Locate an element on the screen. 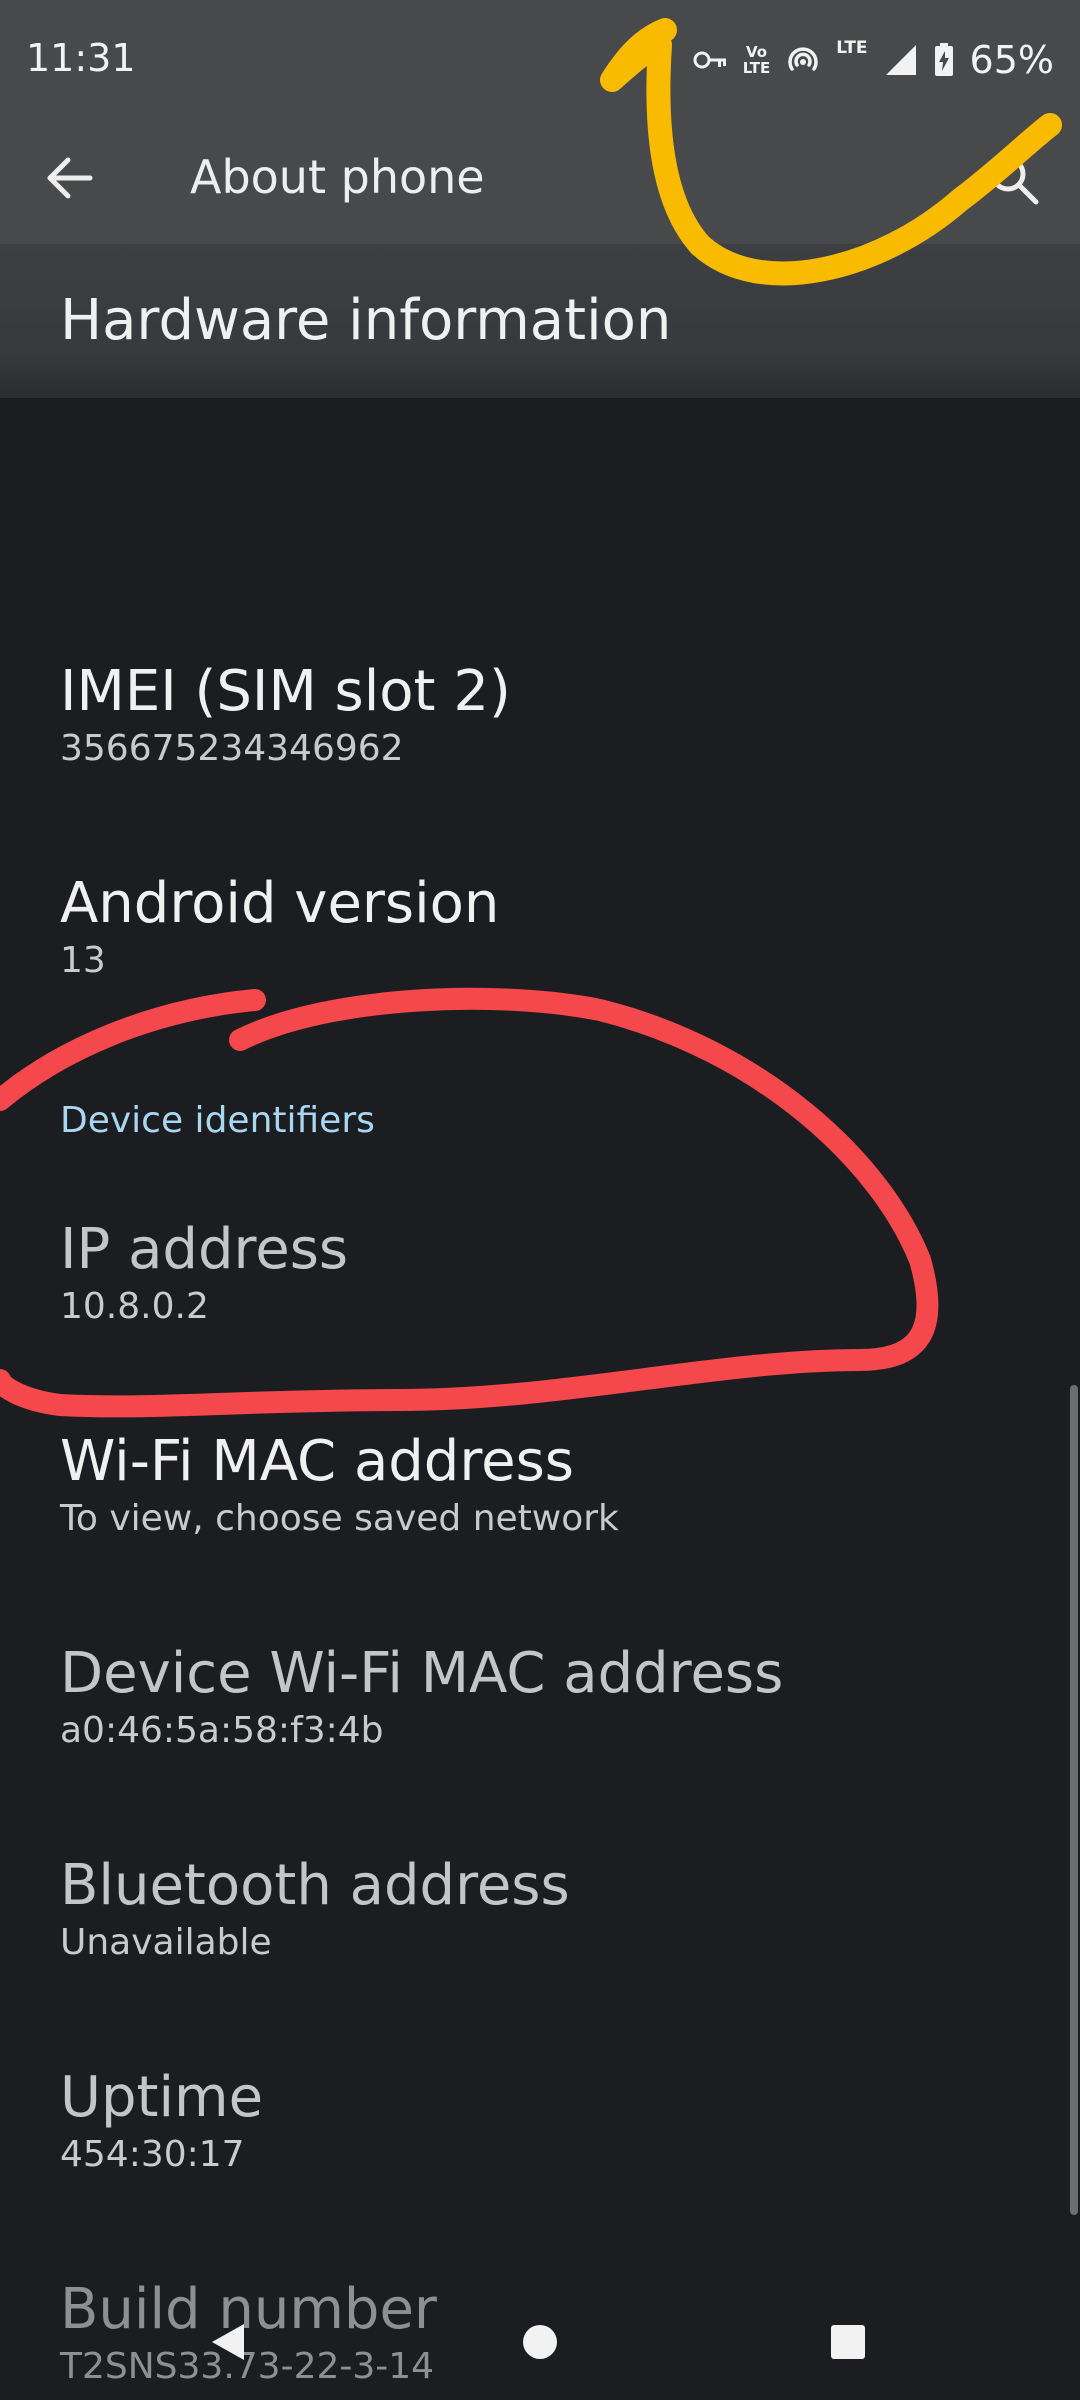 The height and width of the screenshot is (2400, 1080). search-icon is located at coordinates (1014, 180).